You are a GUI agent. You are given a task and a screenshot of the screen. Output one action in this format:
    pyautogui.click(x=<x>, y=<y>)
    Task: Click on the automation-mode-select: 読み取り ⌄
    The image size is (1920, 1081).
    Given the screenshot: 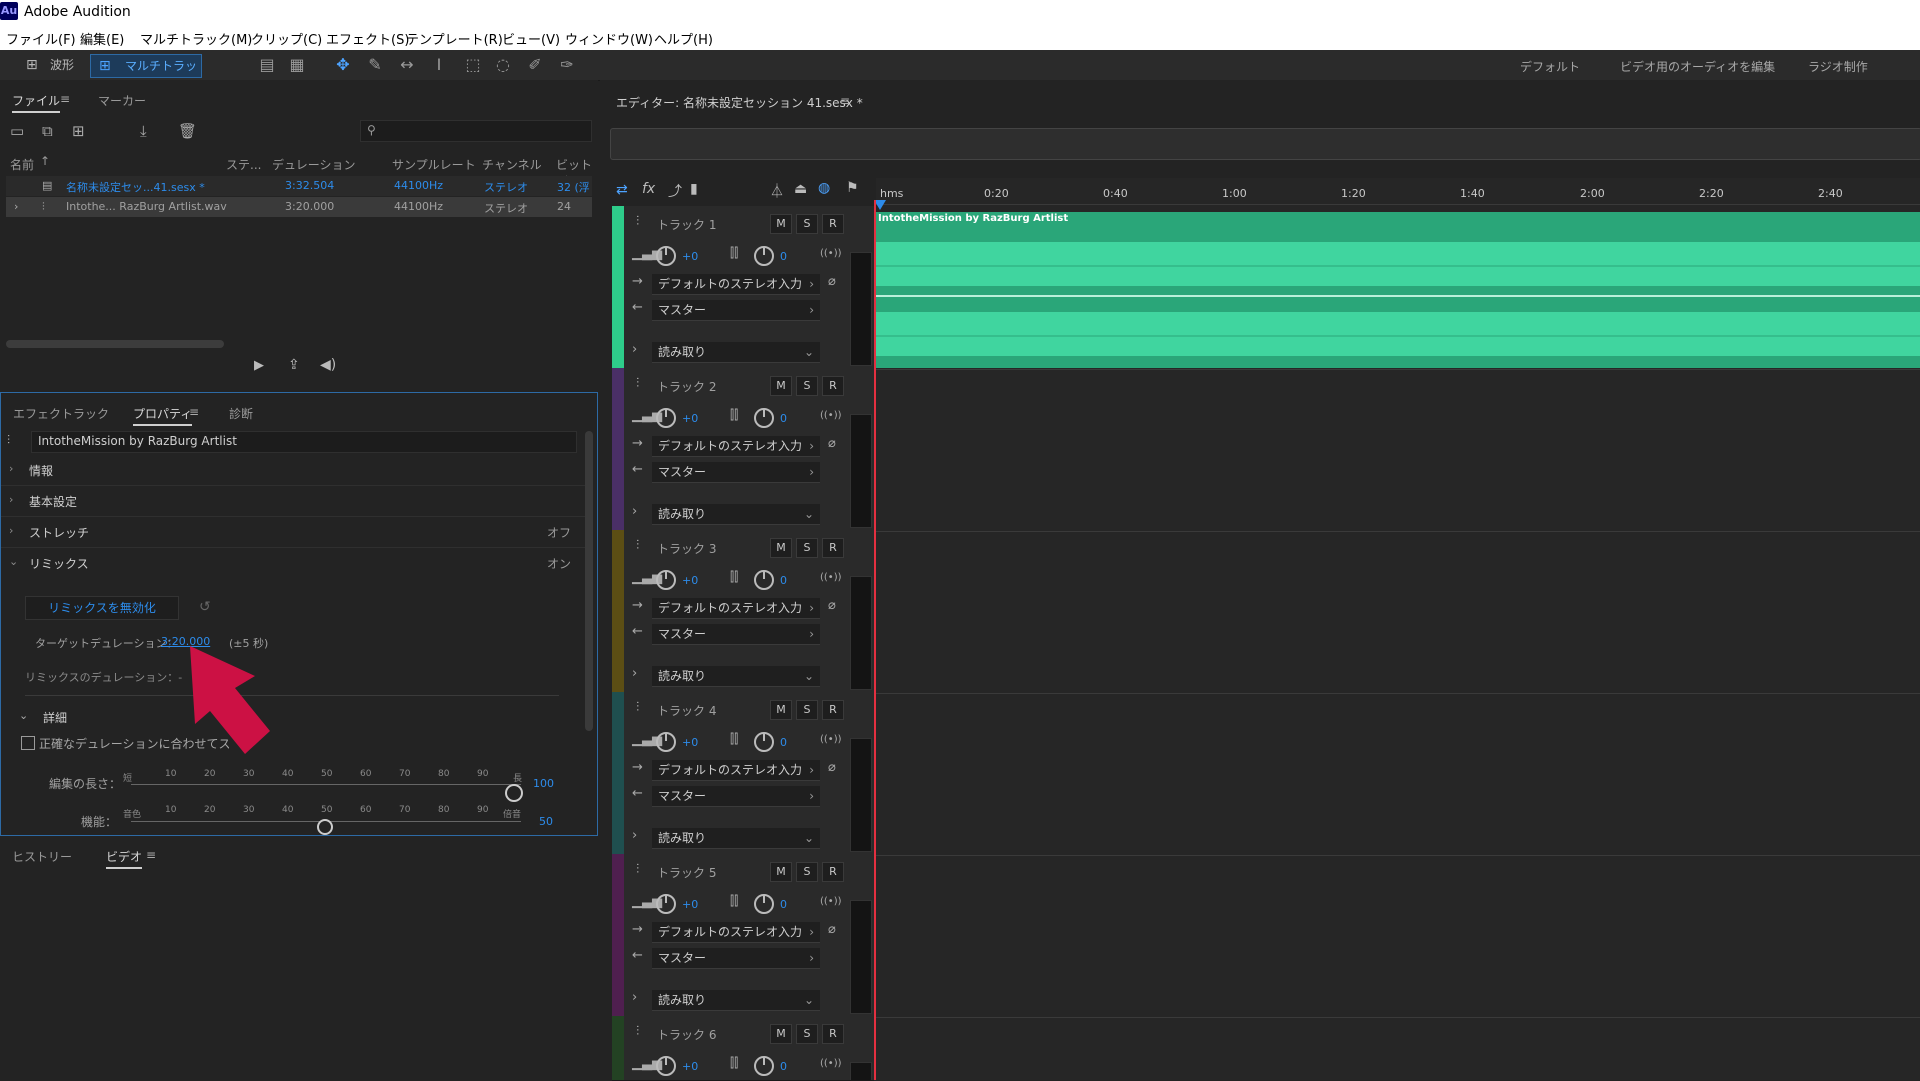 What is the action you would take?
    pyautogui.click(x=736, y=676)
    